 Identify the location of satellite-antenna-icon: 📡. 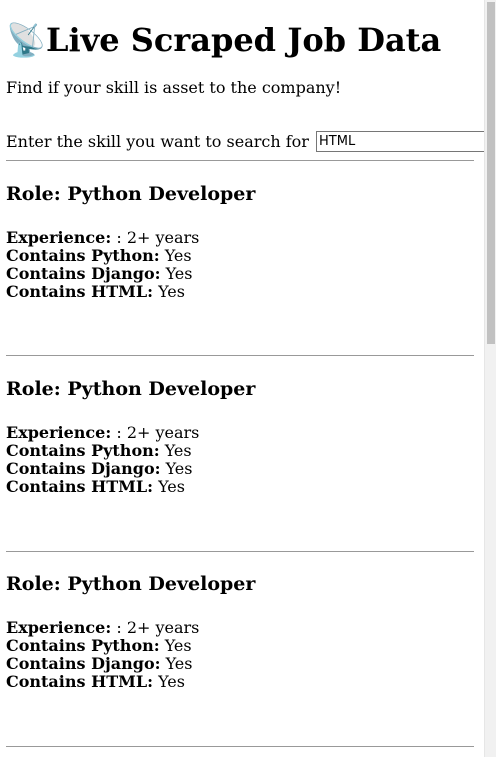
(26, 40).